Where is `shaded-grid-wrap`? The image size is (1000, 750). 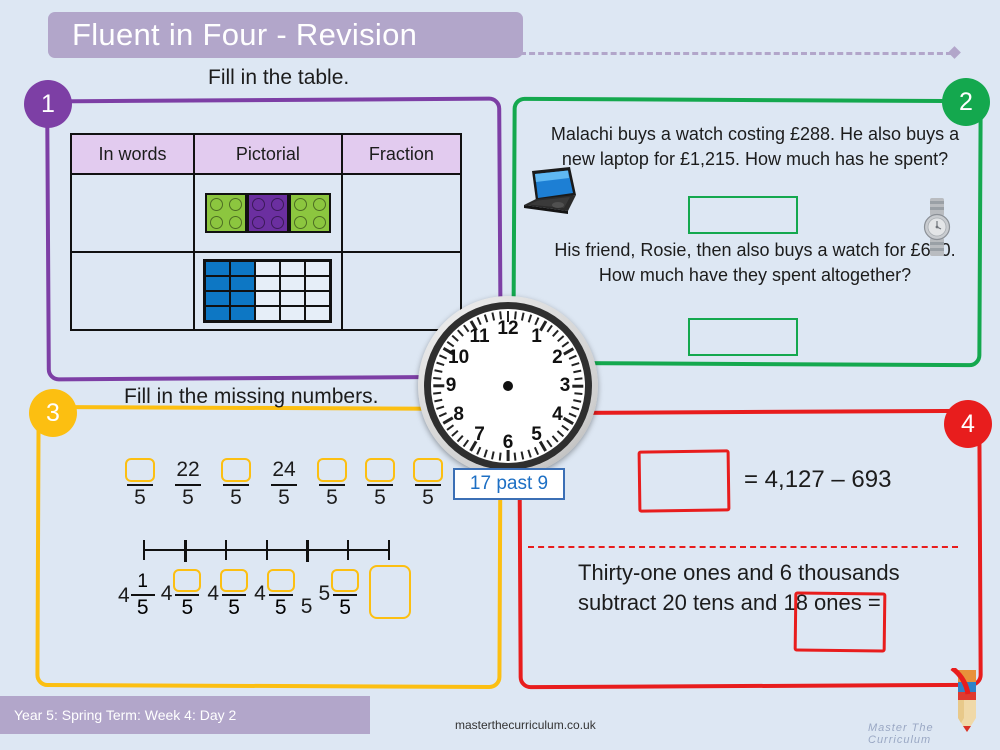
shaded-grid-wrap is located at coordinates (268, 291).